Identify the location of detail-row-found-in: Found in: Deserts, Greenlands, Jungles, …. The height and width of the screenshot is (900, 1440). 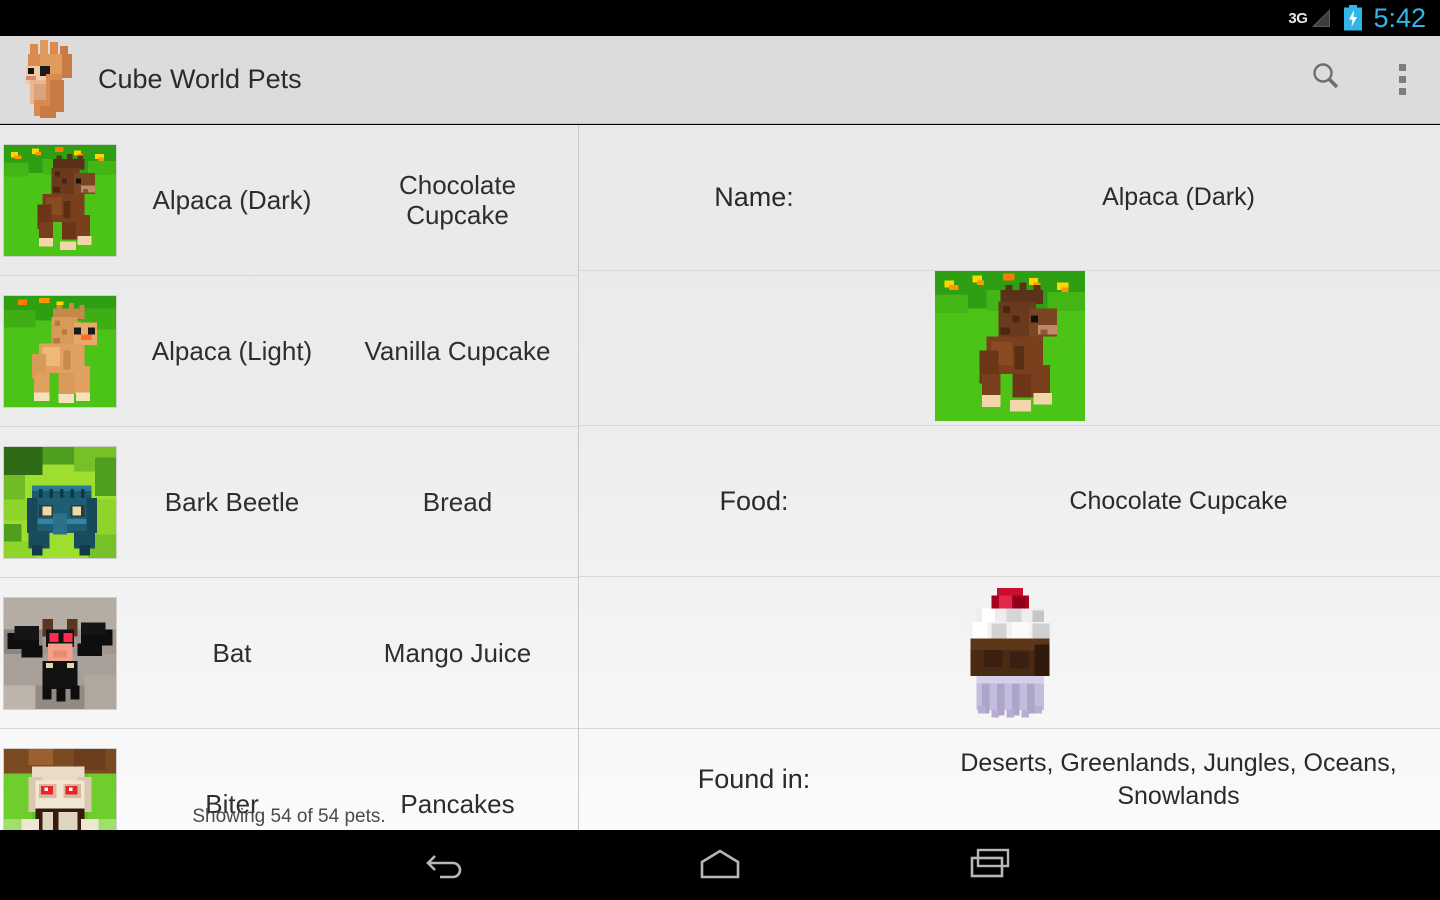
(1009, 779).